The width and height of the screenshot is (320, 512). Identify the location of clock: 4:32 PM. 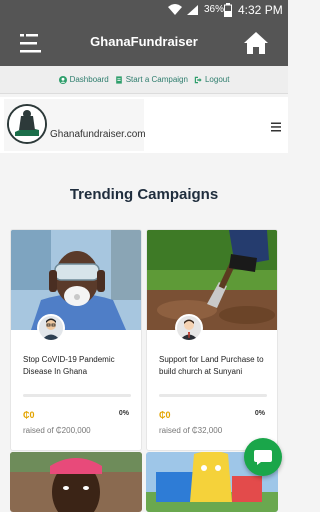
(260, 10).